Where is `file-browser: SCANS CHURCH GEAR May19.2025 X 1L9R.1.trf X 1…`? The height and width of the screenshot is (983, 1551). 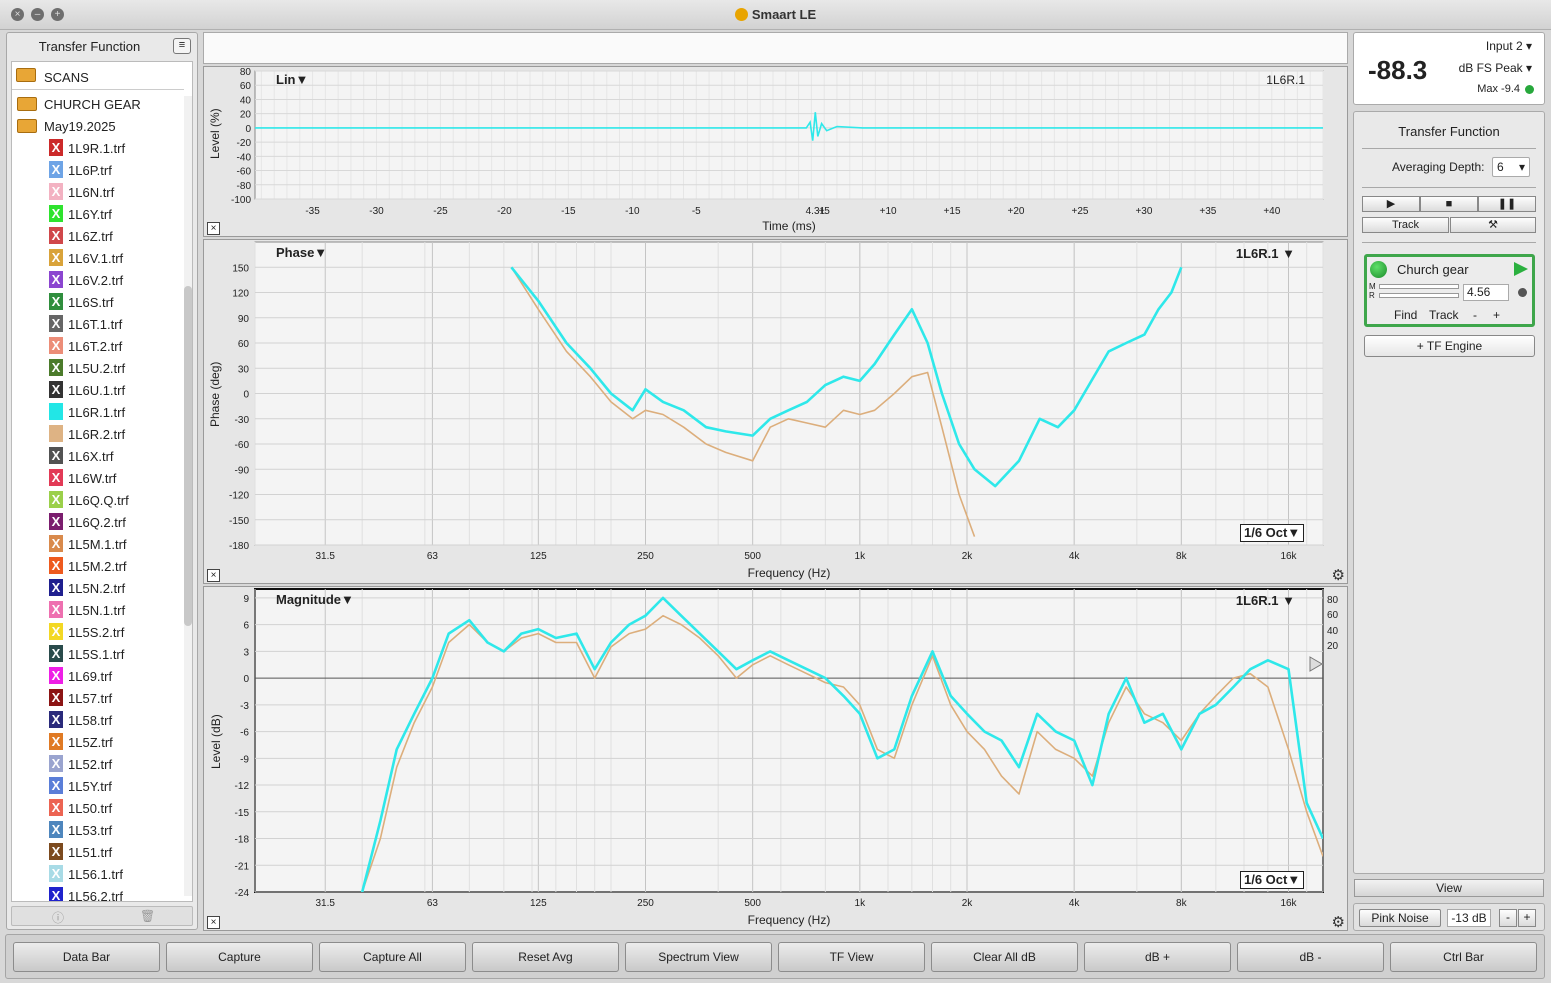 file-browser: SCANS CHURCH GEAR May19.2025 X 1L9R.1.trf X 1… is located at coordinates (102, 481).